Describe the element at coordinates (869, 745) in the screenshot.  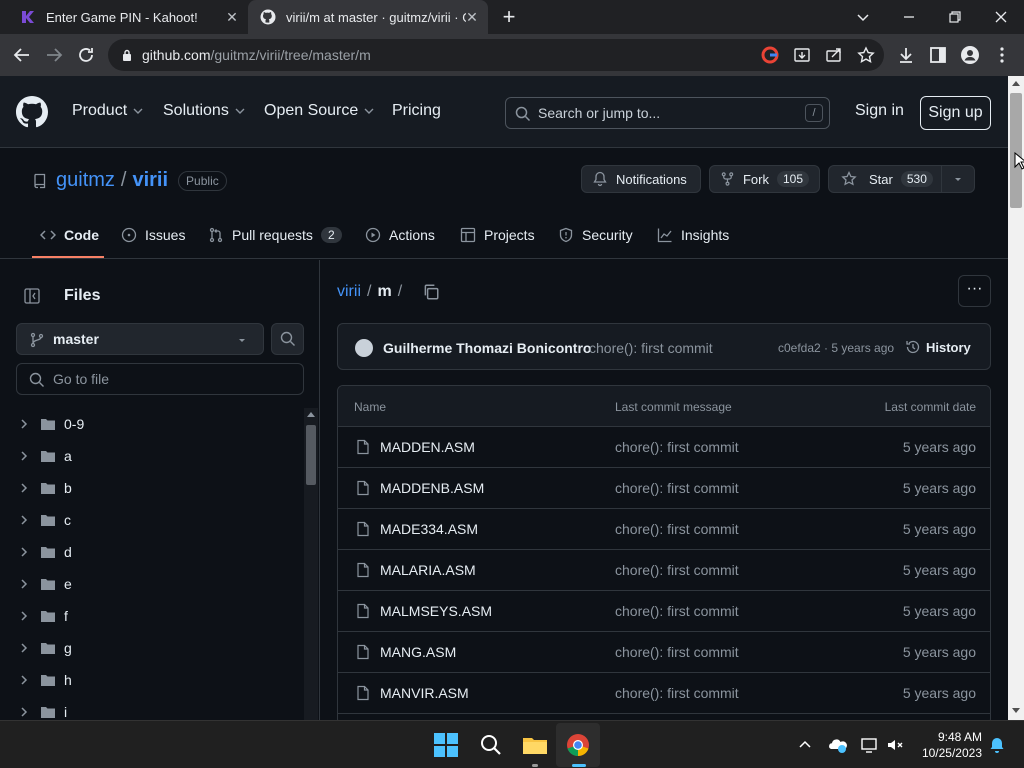
I see `network-icon` at that location.